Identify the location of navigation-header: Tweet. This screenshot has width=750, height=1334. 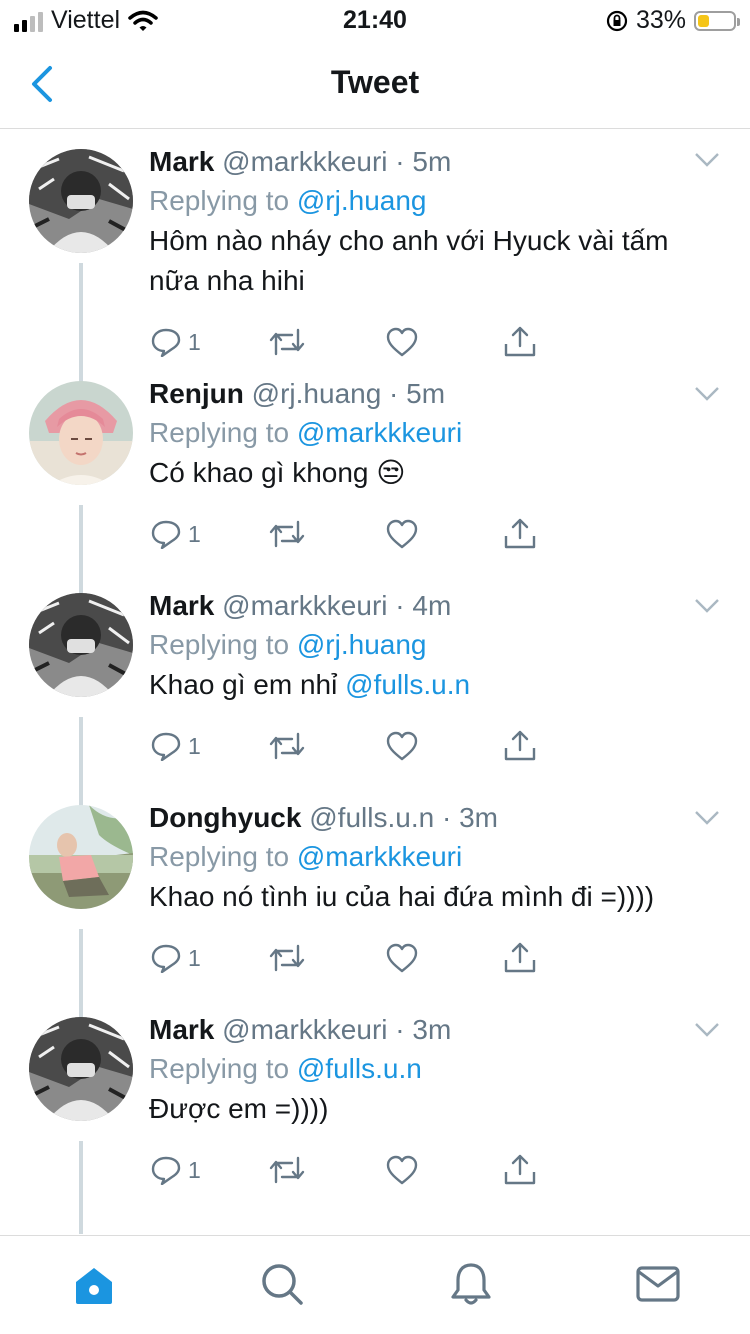
(375, 84).